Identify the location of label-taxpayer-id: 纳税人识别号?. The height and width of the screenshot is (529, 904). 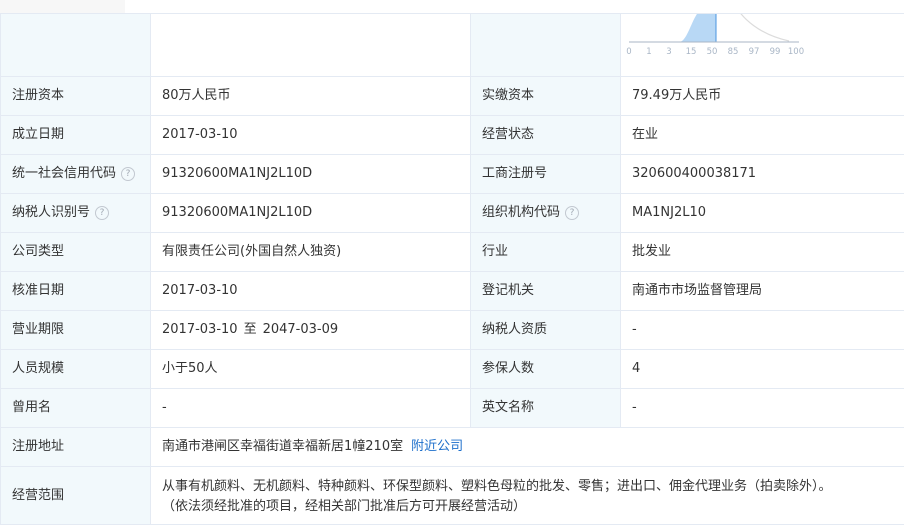
(75, 213).